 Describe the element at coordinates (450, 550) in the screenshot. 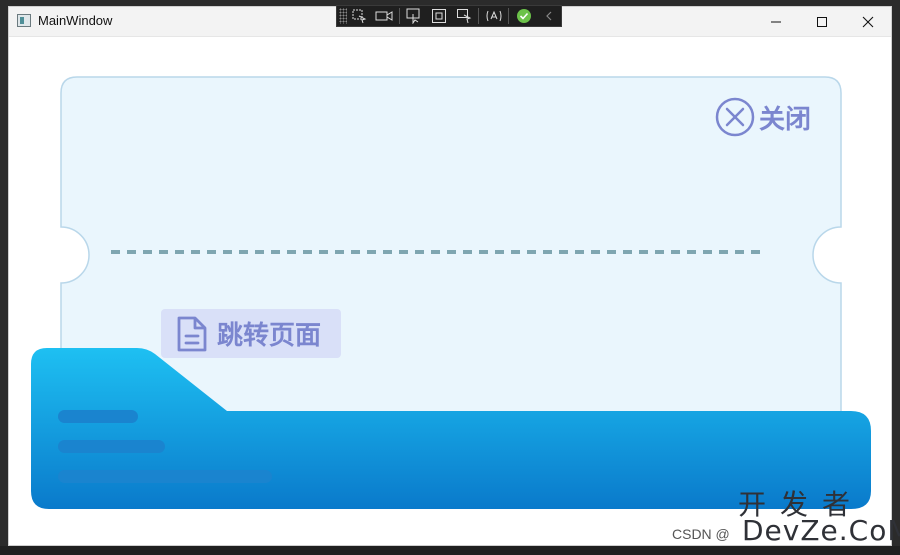

I see `background-taskbar` at that location.